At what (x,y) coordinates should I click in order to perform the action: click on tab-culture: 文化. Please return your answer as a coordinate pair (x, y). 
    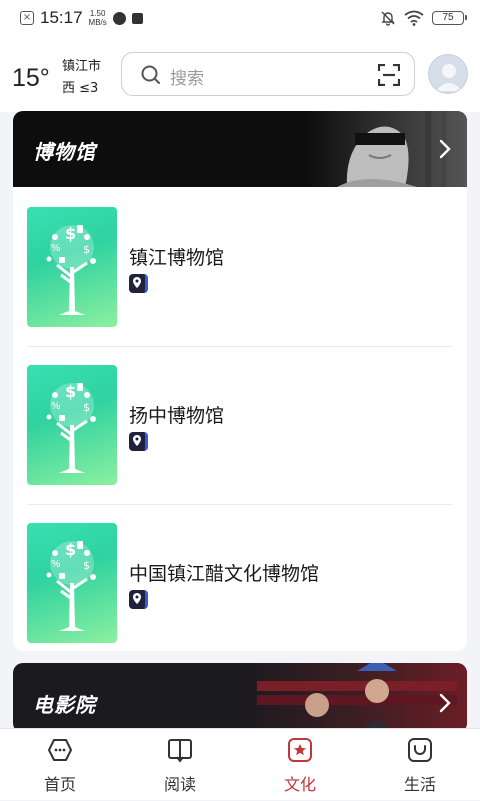
    Looking at the image, I should click on (300, 765).